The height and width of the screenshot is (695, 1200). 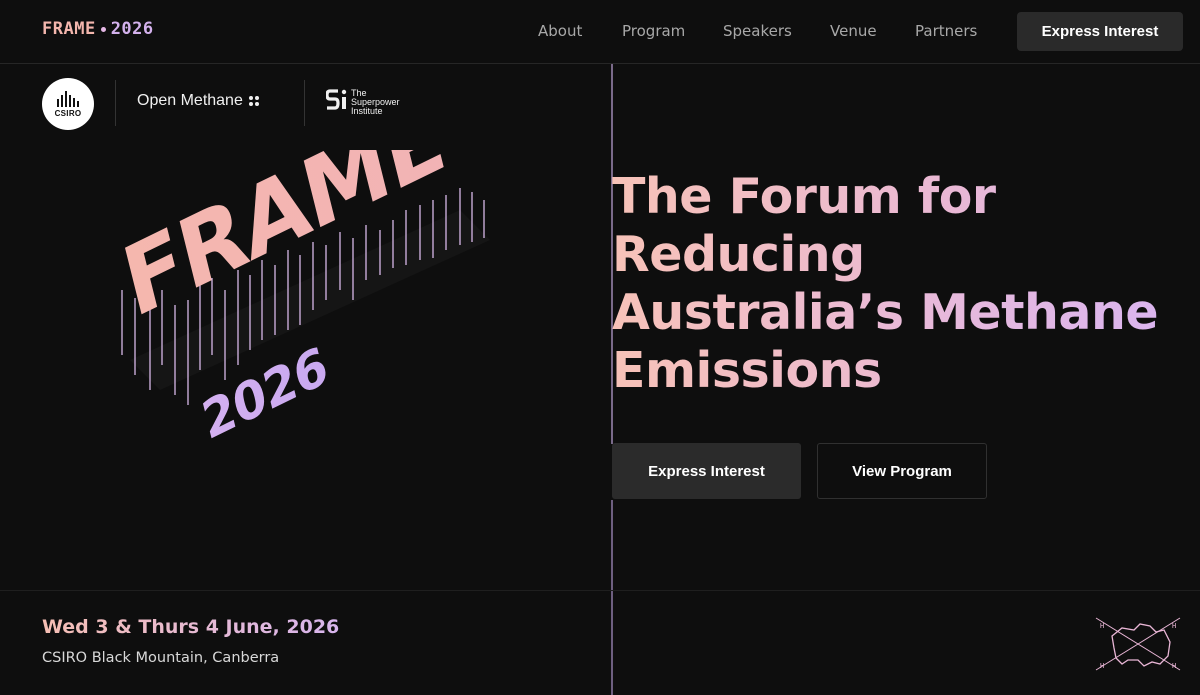 I want to click on superpower-institute-text: The Superpower Institute, so click(x=375, y=101).